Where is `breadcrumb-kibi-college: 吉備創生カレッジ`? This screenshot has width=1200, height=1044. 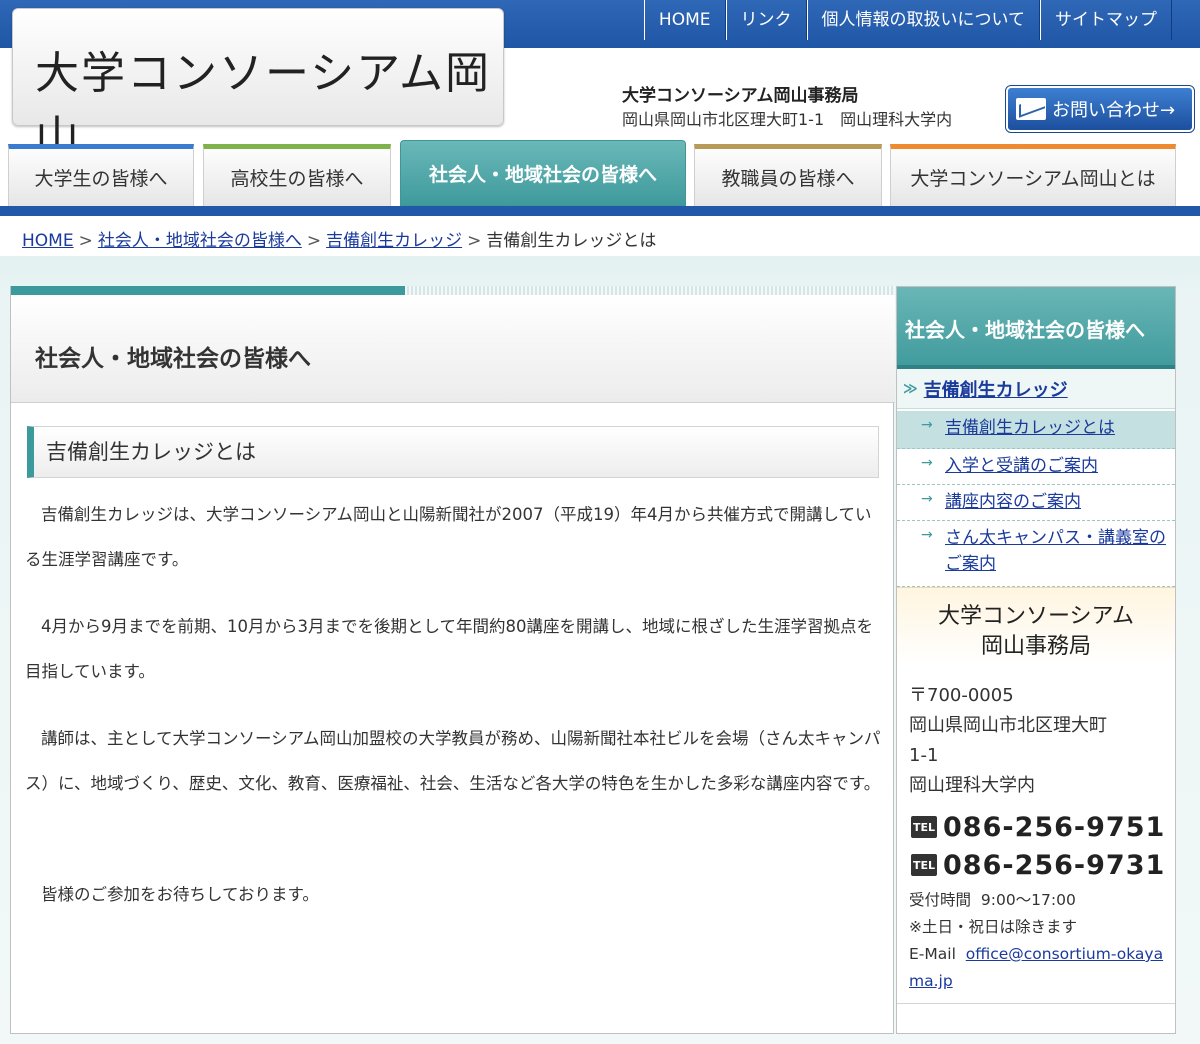
breadcrumb-kibi-college: 吉備創生カレッジ is located at coordinates (394, 241).